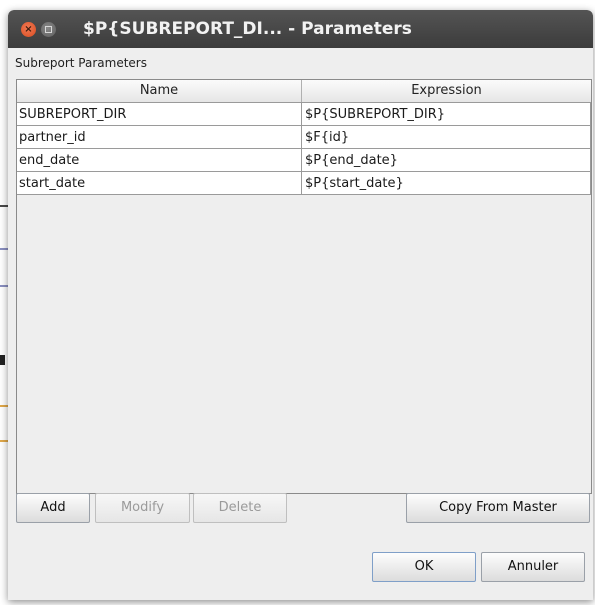 Image resolution: width=595 pixels, height=605 pixels. What do you see at coordinates (159, 183) in the screenshot?
I see `row-name-cell: start_date` at bounding box center [159, 183].